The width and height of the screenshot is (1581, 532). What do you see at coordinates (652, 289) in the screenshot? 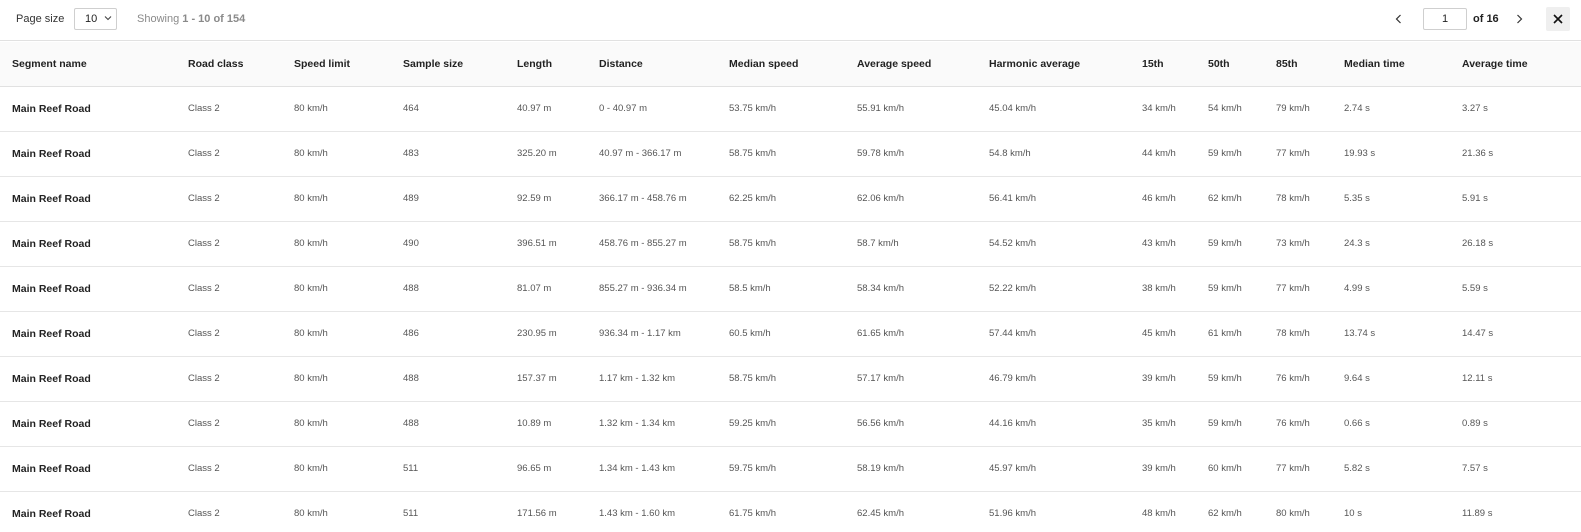
I see `cell-distance: 855.27 m - 936.34 m` at bounding box center [652, 289].